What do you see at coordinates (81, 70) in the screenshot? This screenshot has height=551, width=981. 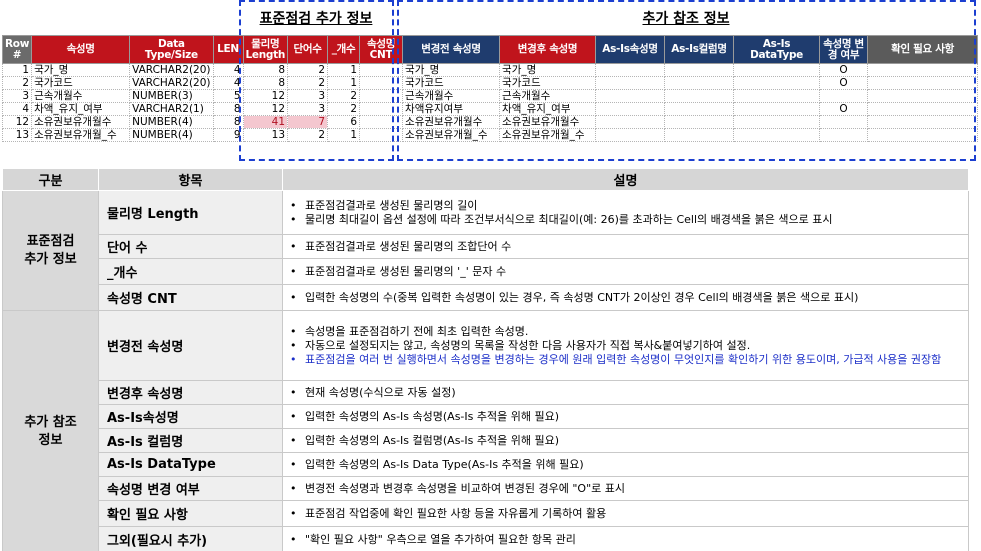 I see `cell-attr-name: 국가_명` at bounding box center [81, 70].